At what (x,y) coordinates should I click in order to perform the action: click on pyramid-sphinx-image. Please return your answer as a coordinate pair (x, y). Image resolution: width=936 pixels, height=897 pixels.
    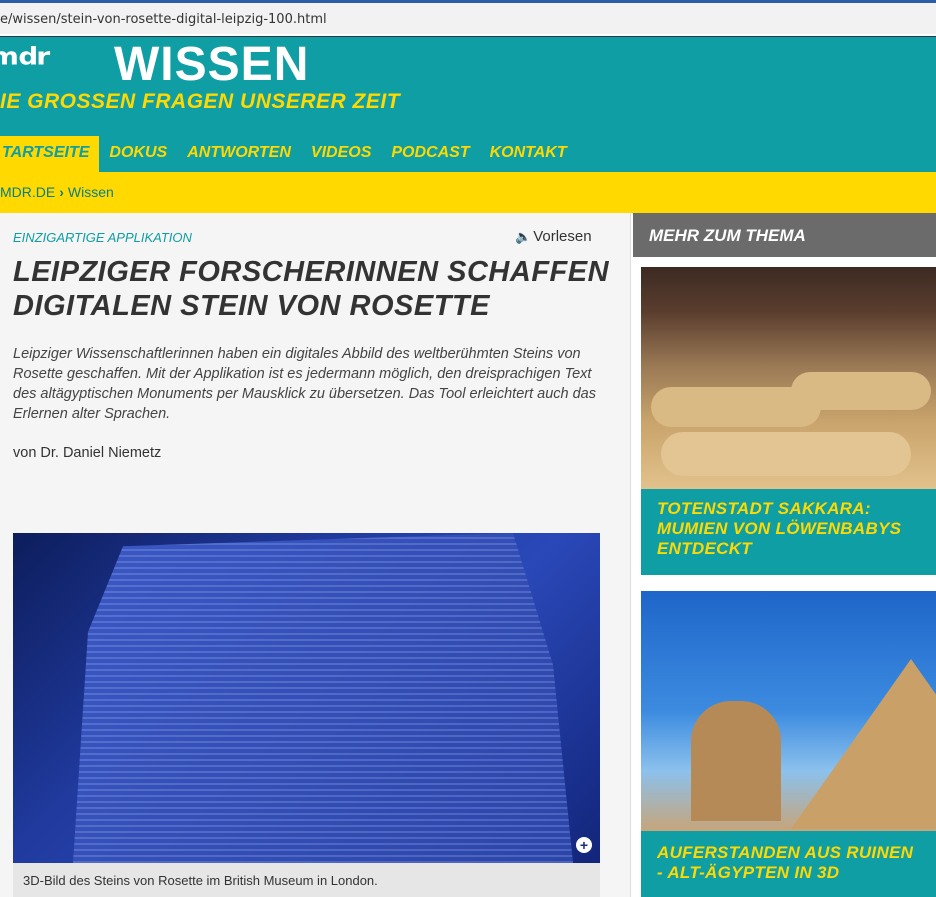
    Looking at the image, I should click on (788, 711).